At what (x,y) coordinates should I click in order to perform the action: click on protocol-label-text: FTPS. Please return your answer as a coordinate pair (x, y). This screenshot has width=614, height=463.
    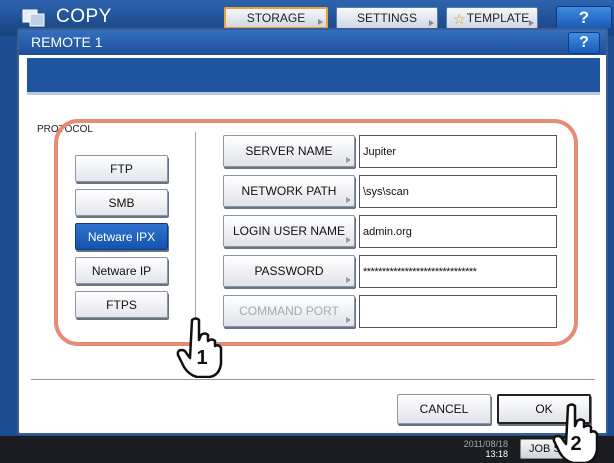
    Looking at the image, I should click on (121, 304).